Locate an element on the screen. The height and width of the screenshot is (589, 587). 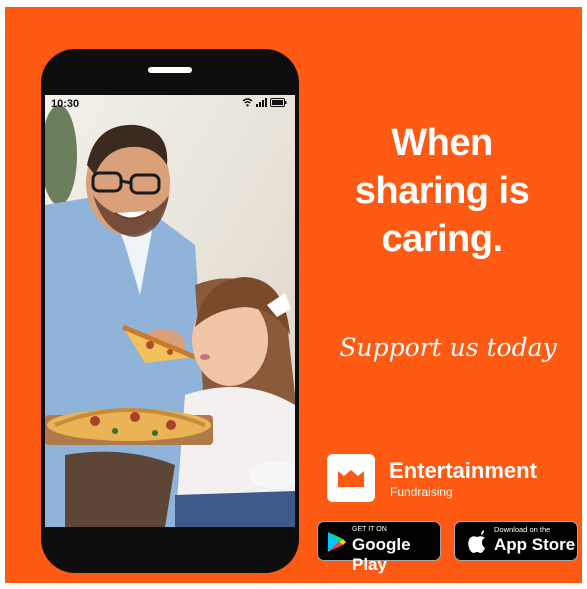
headline-line-3: caring. is located at coordinates (442, 239).